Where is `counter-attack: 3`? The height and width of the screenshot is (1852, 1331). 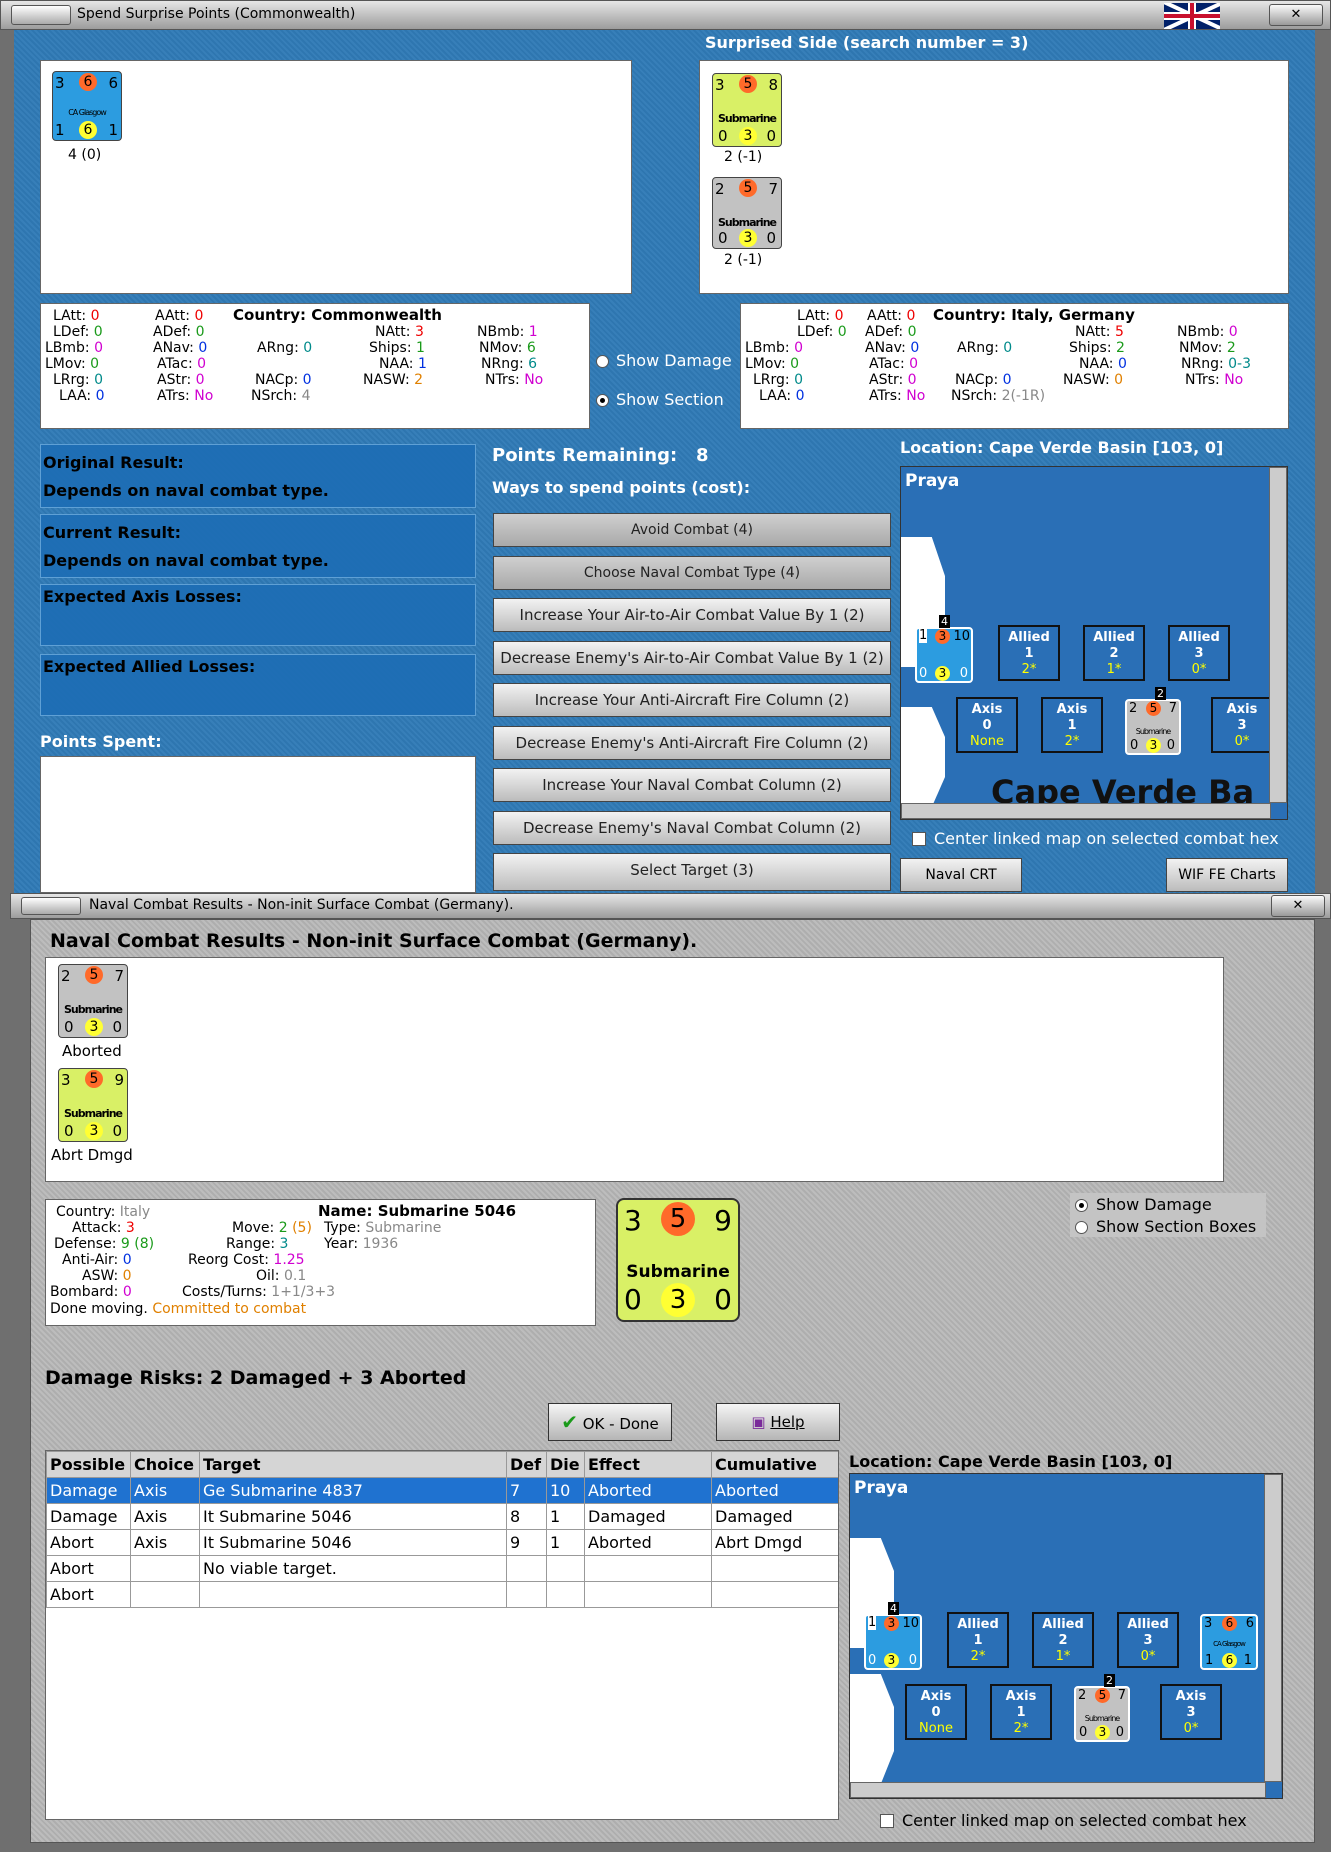
counter-attack: 3 is located at coordinates (66, 1080).